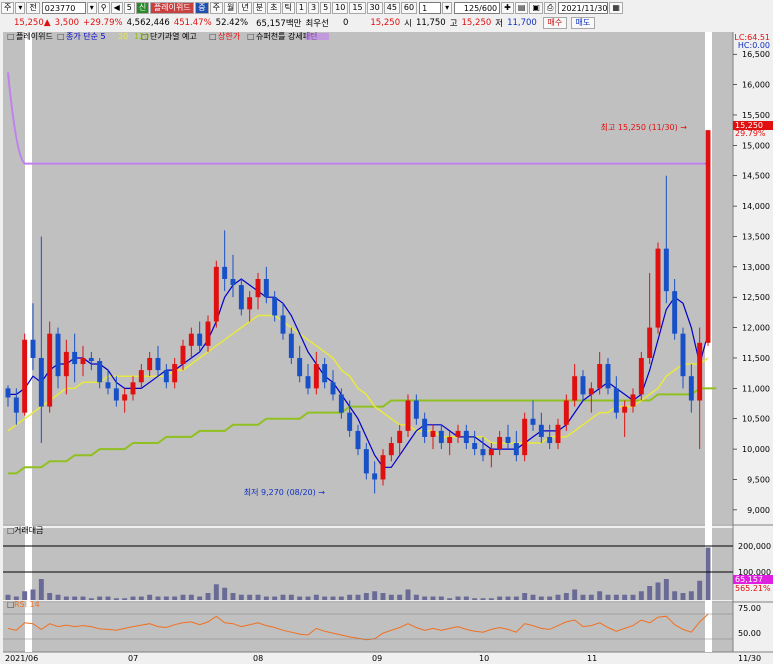 The width and height of the screenshot is (773, 664). What do you see at coordinates (216, 7) in the screenshot?
I see `period-week-button: 주` at bounding box center [216, 7].